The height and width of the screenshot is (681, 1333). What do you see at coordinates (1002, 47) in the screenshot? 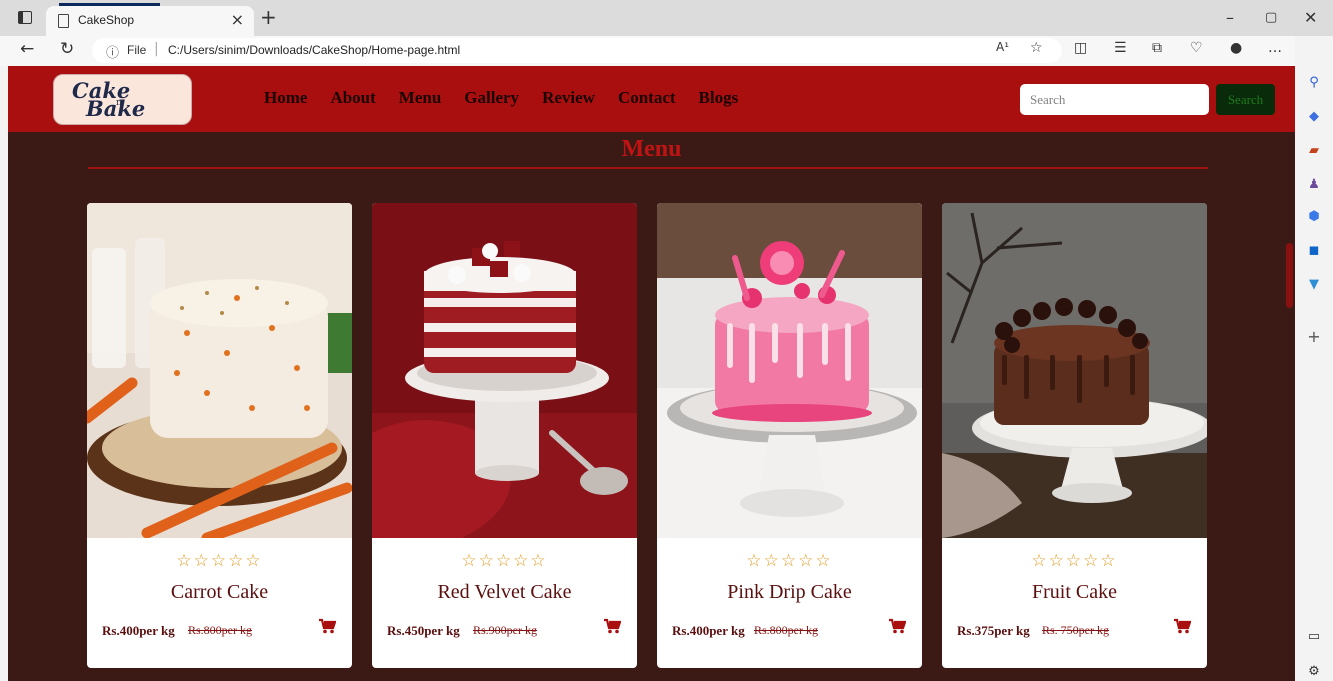
I see `read-aloud-icon: A¹` at bounding box center [1002, 47].